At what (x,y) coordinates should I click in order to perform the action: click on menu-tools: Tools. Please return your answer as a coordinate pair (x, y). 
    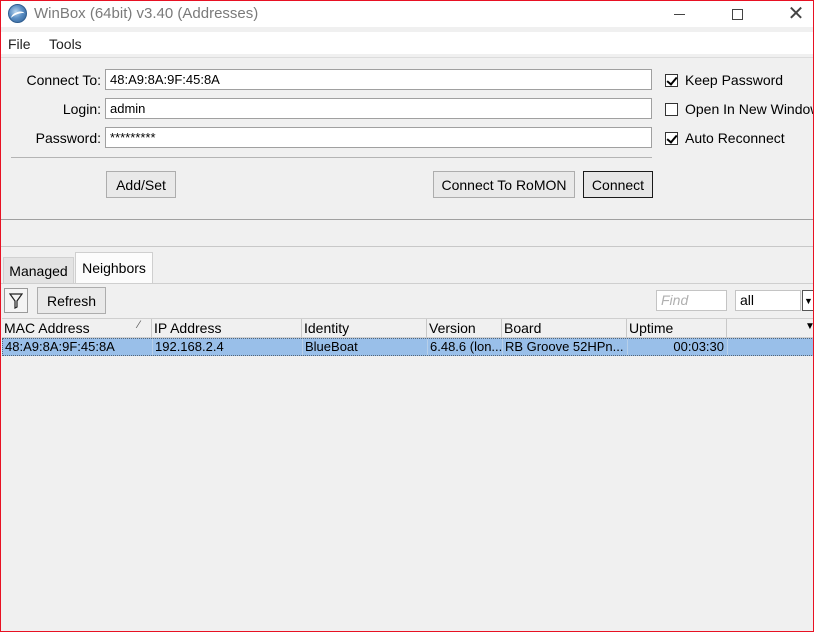
    Looking at the image, I should click on (65, 44).